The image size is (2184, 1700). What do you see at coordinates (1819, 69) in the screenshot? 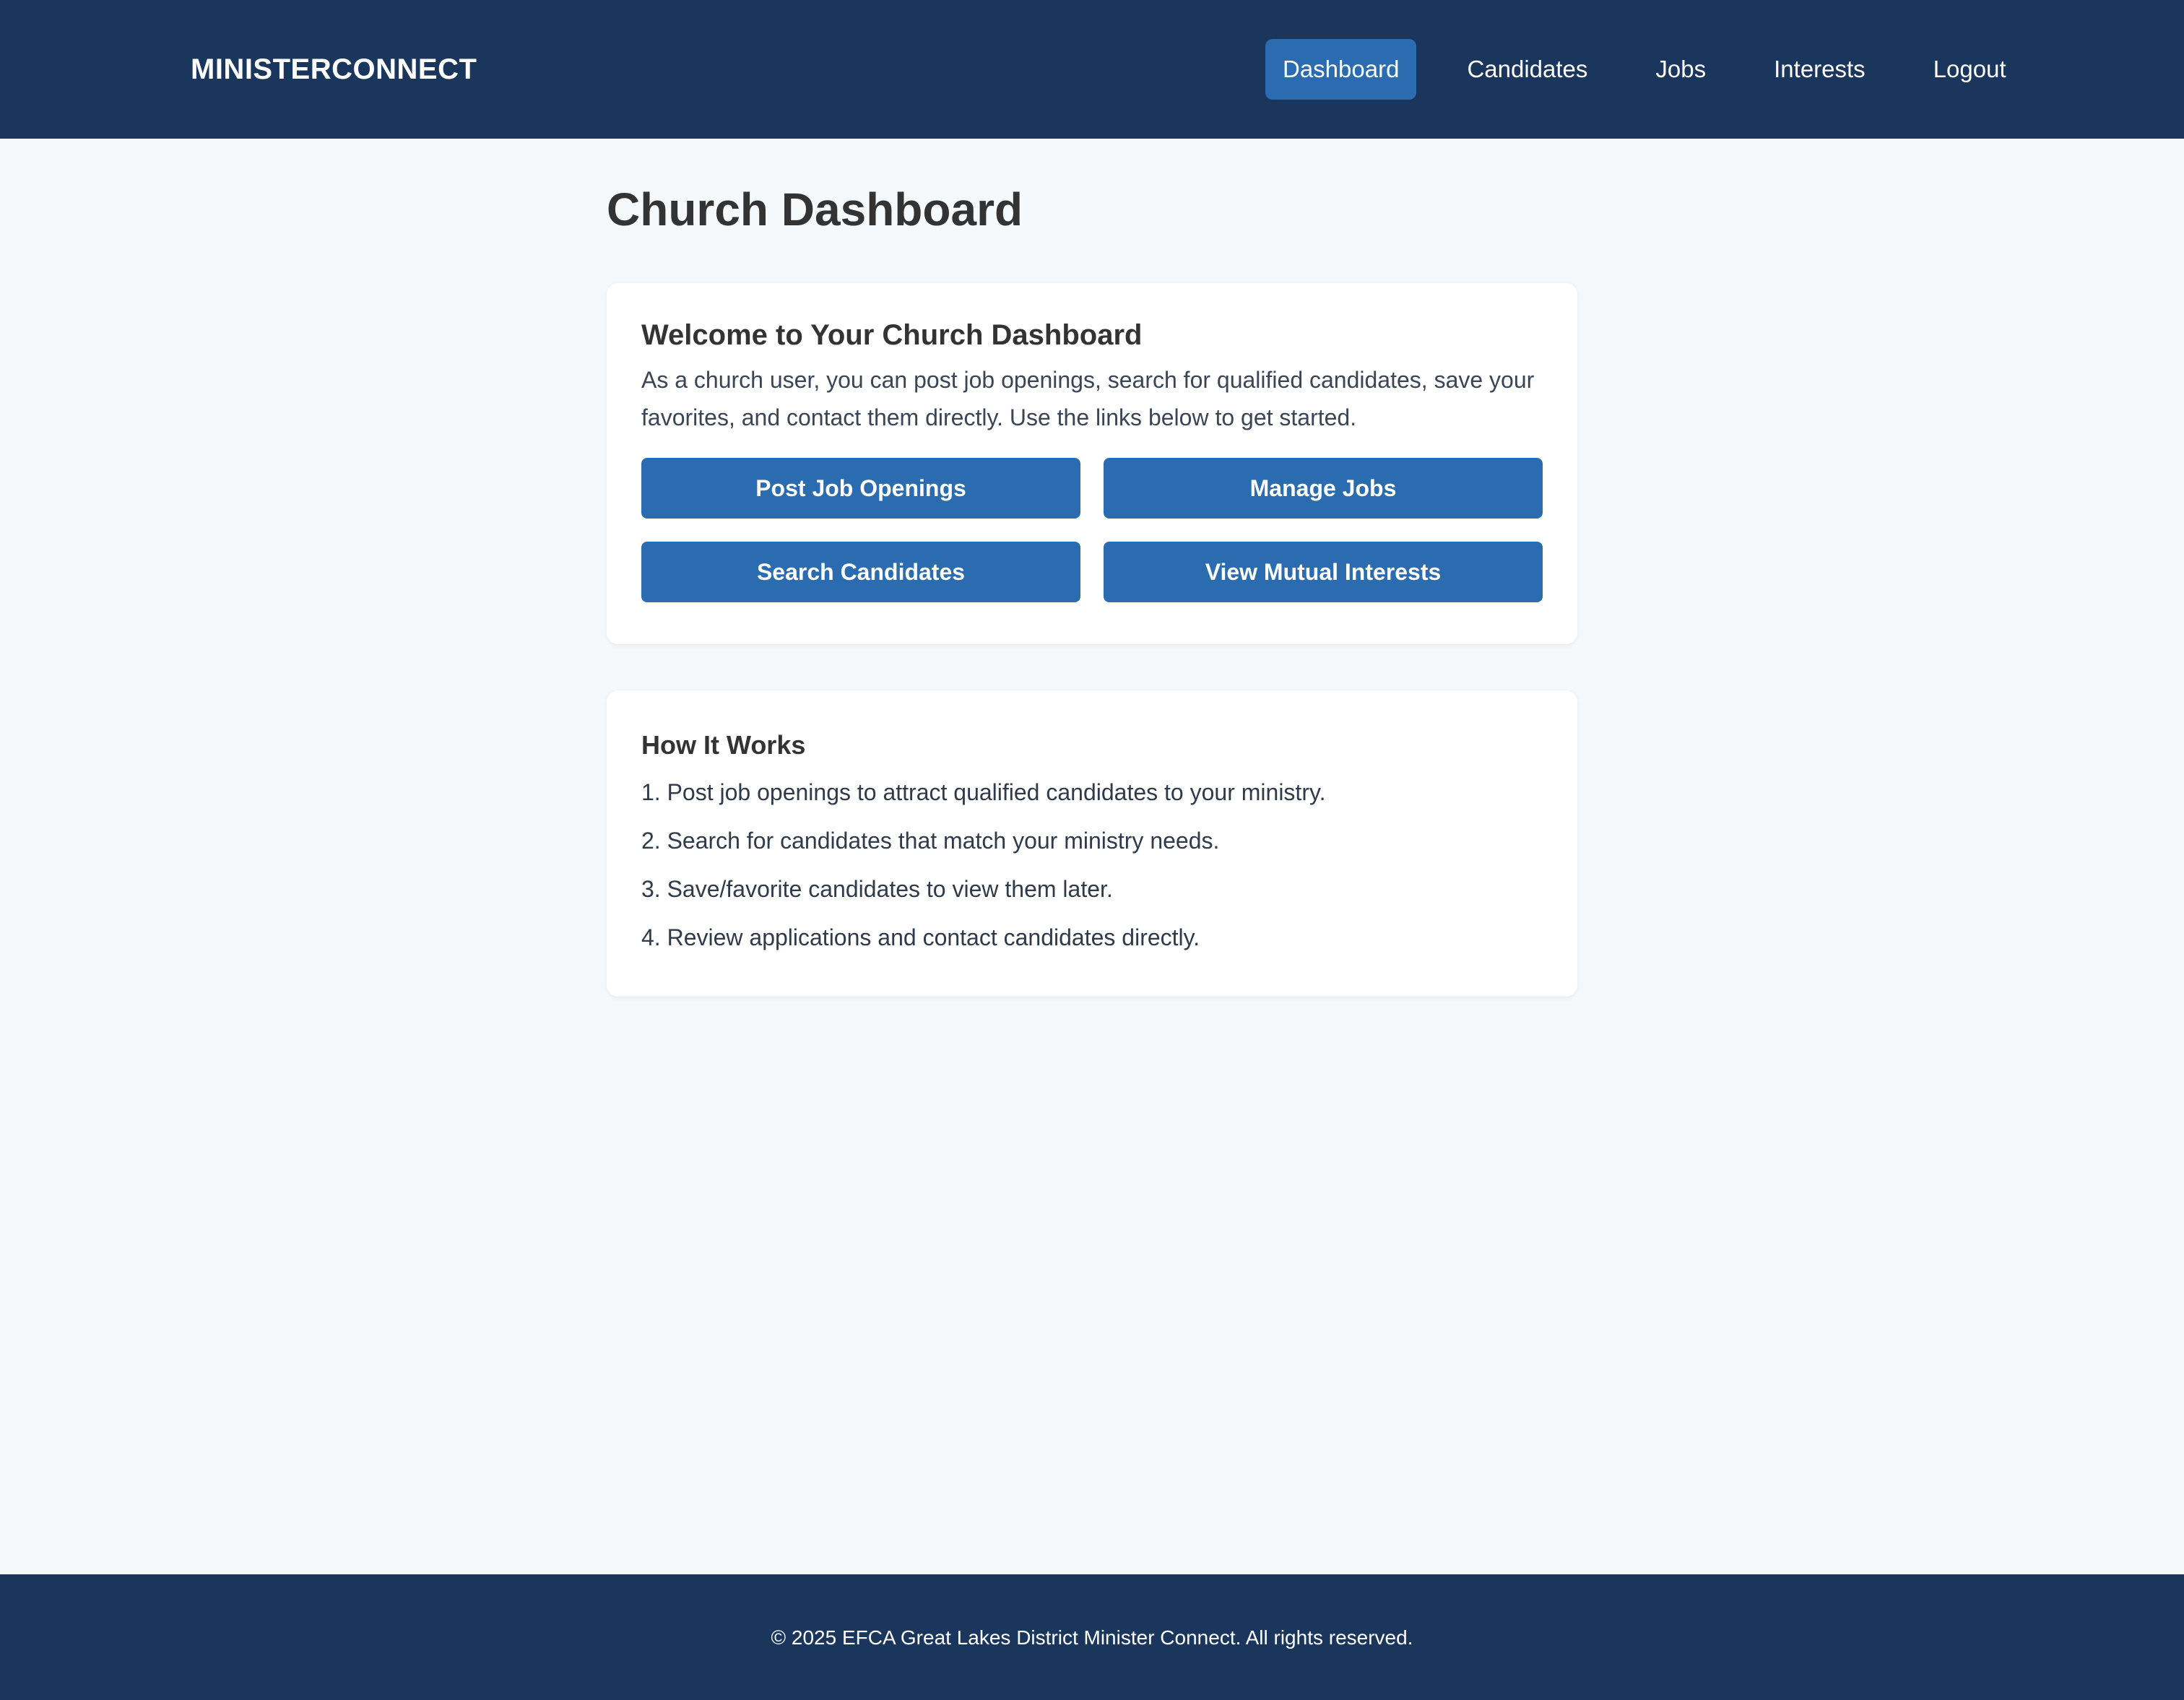
I see `nav-interests: Interests` at bounding box center [1819, 69].